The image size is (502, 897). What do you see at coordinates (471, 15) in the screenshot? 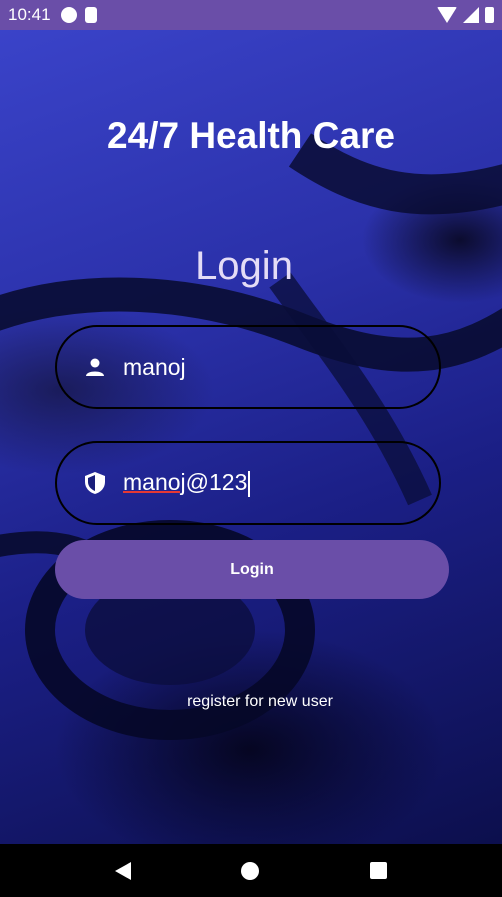
I see `signal-icon` at bounding box center [471, 15].